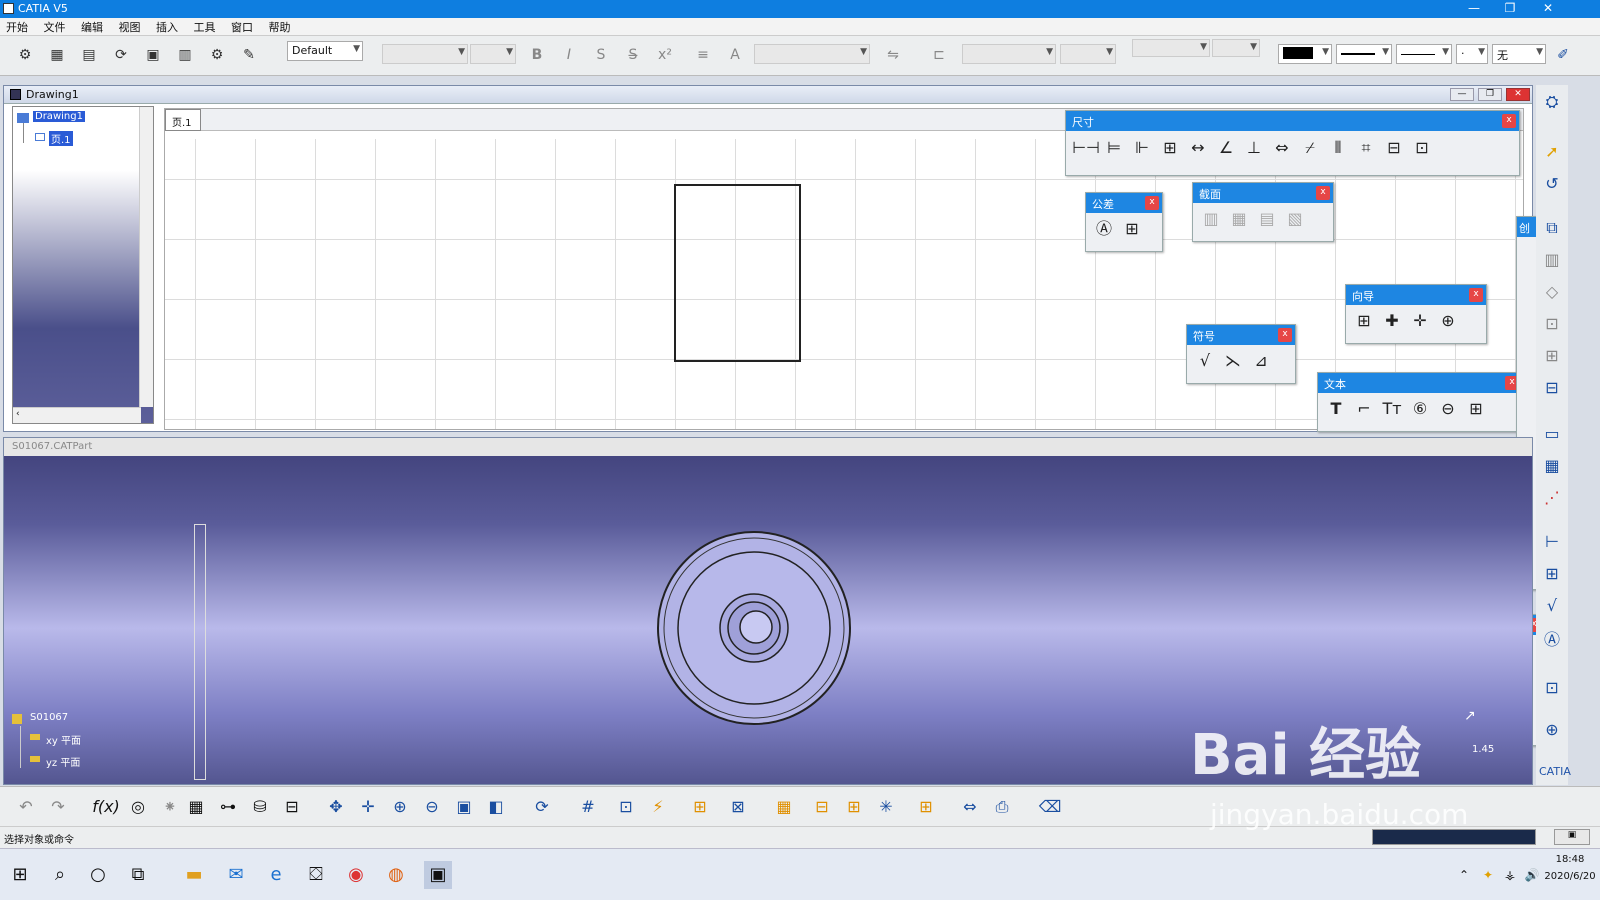 Image resolution: width=1600 pixels, height=900 pixels. What do you see at coordinates (703, 55) in the screenshot?
I see `align-icon: ≡` at bounding box center [703, 55].